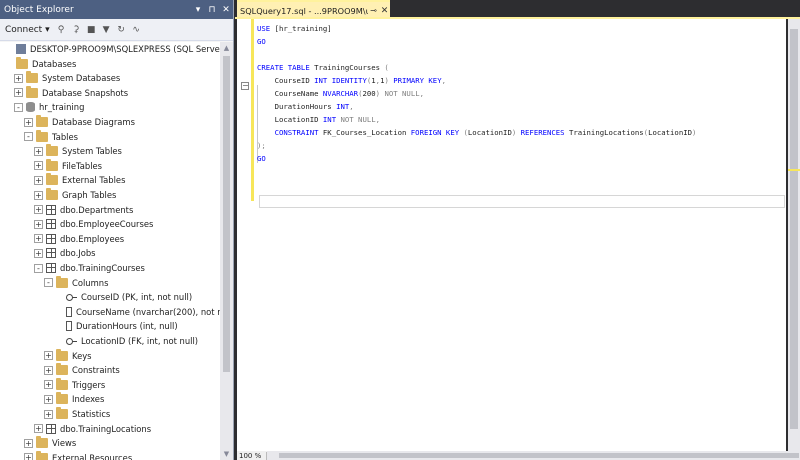 This screenshot has width=800, height=460. I want to click on code-token: INT, so click(343, 106).